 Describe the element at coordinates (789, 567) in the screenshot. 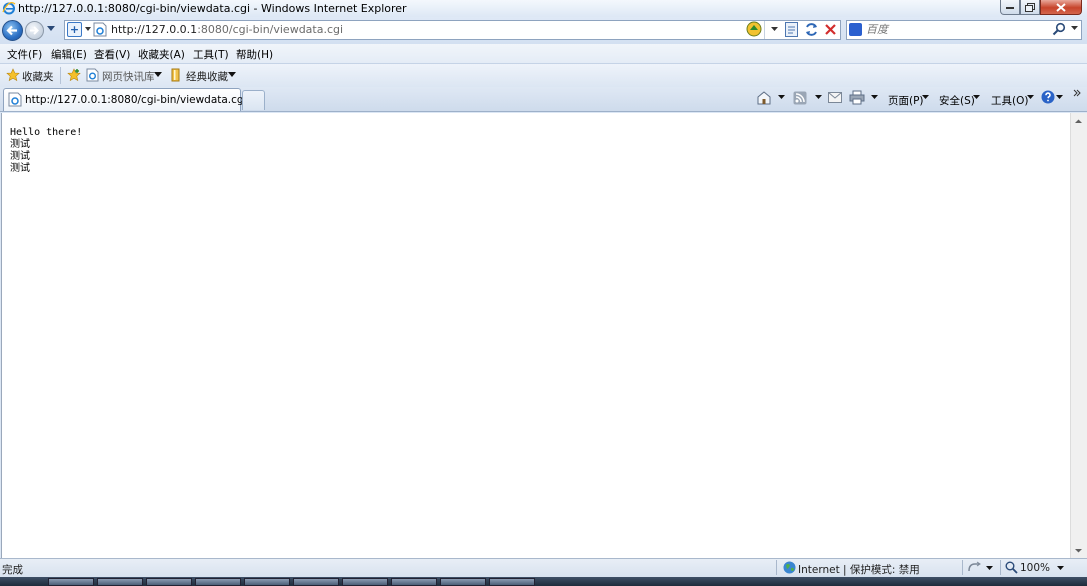

I see `internet-globe-icon` at that location.